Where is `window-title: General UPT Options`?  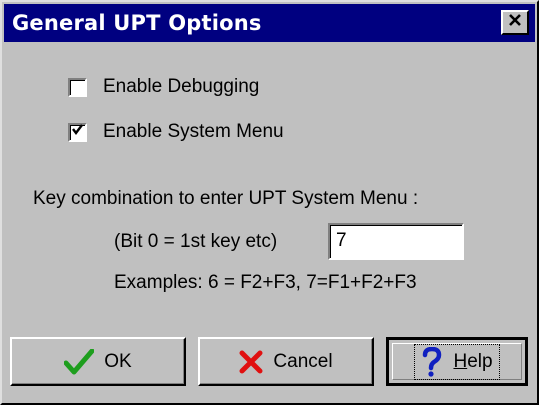
window-title: General UPT Options is located at coordinates (137, 23).